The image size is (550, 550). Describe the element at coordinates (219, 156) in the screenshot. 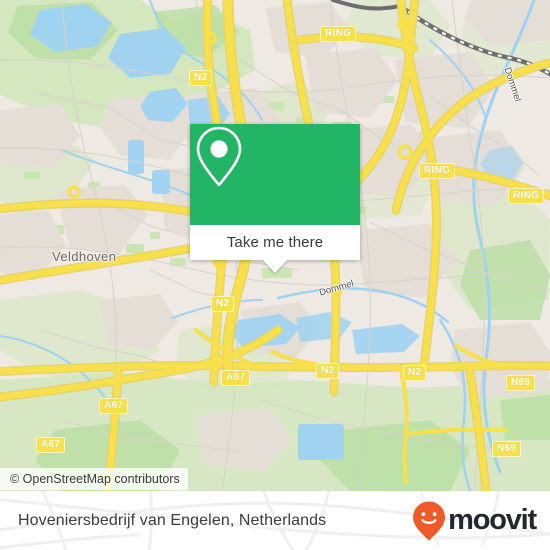

I see `map-pin-icon` at that location.